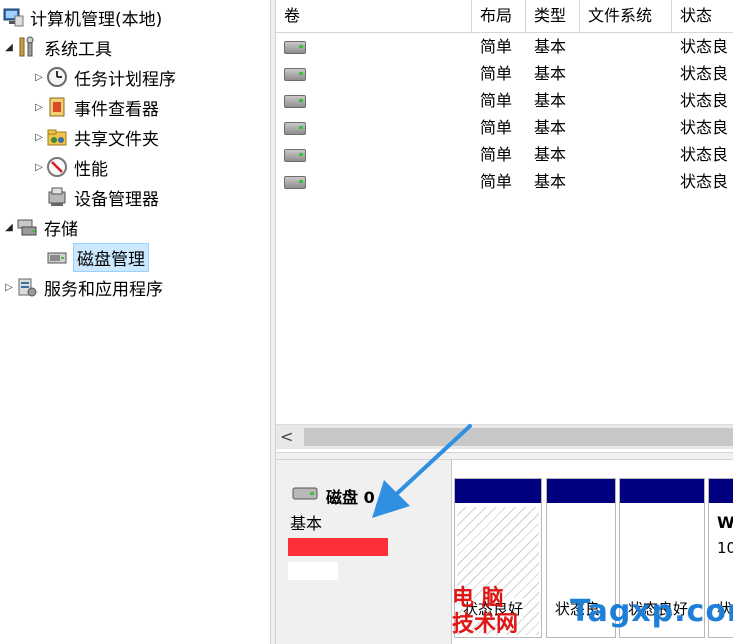 The width and height of the screenshot is (733, 644). What do you see at coordinates (13, 17) in the screenshot?
I see `computer-management-icon` at bounding box center [13, 17].